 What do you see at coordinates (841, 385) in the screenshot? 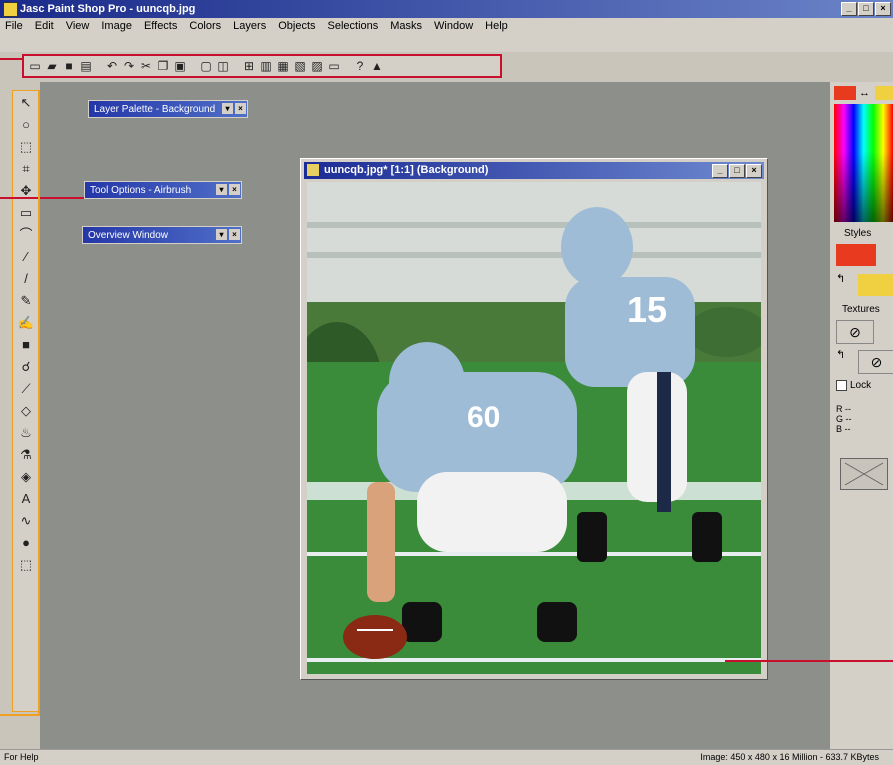
I see `lock-checkbox-box` at bounding box center [841, 385].